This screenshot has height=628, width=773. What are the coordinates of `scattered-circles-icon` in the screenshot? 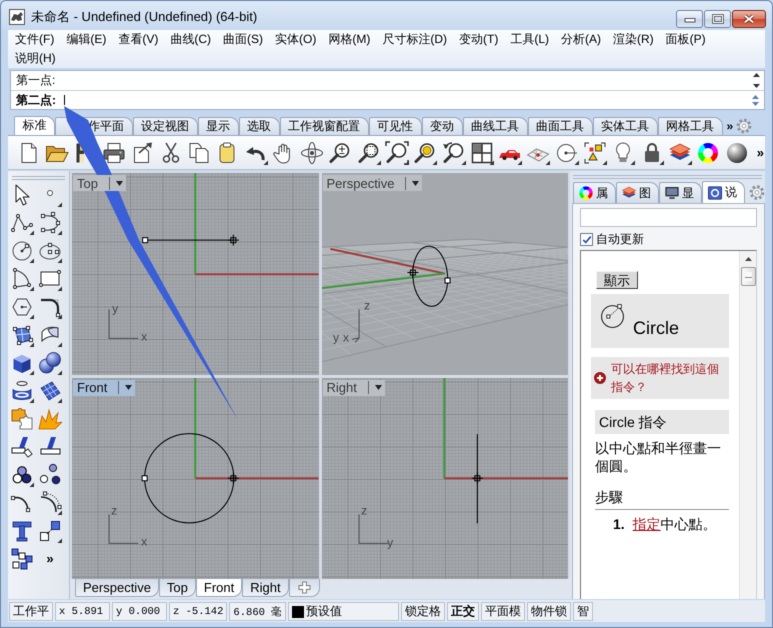 It's located at (50, 475).